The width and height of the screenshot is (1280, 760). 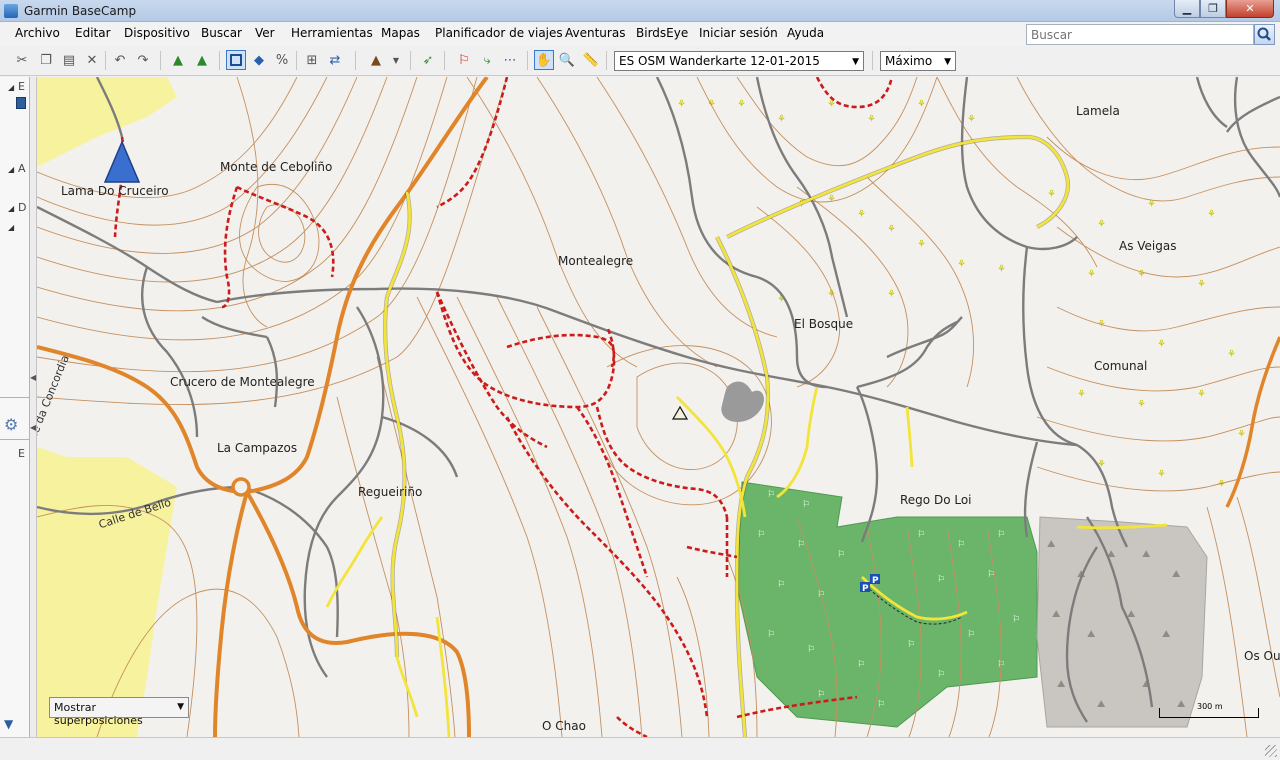 I want to click on send-to-device-icon: ▲, so click(x=202, y=60).